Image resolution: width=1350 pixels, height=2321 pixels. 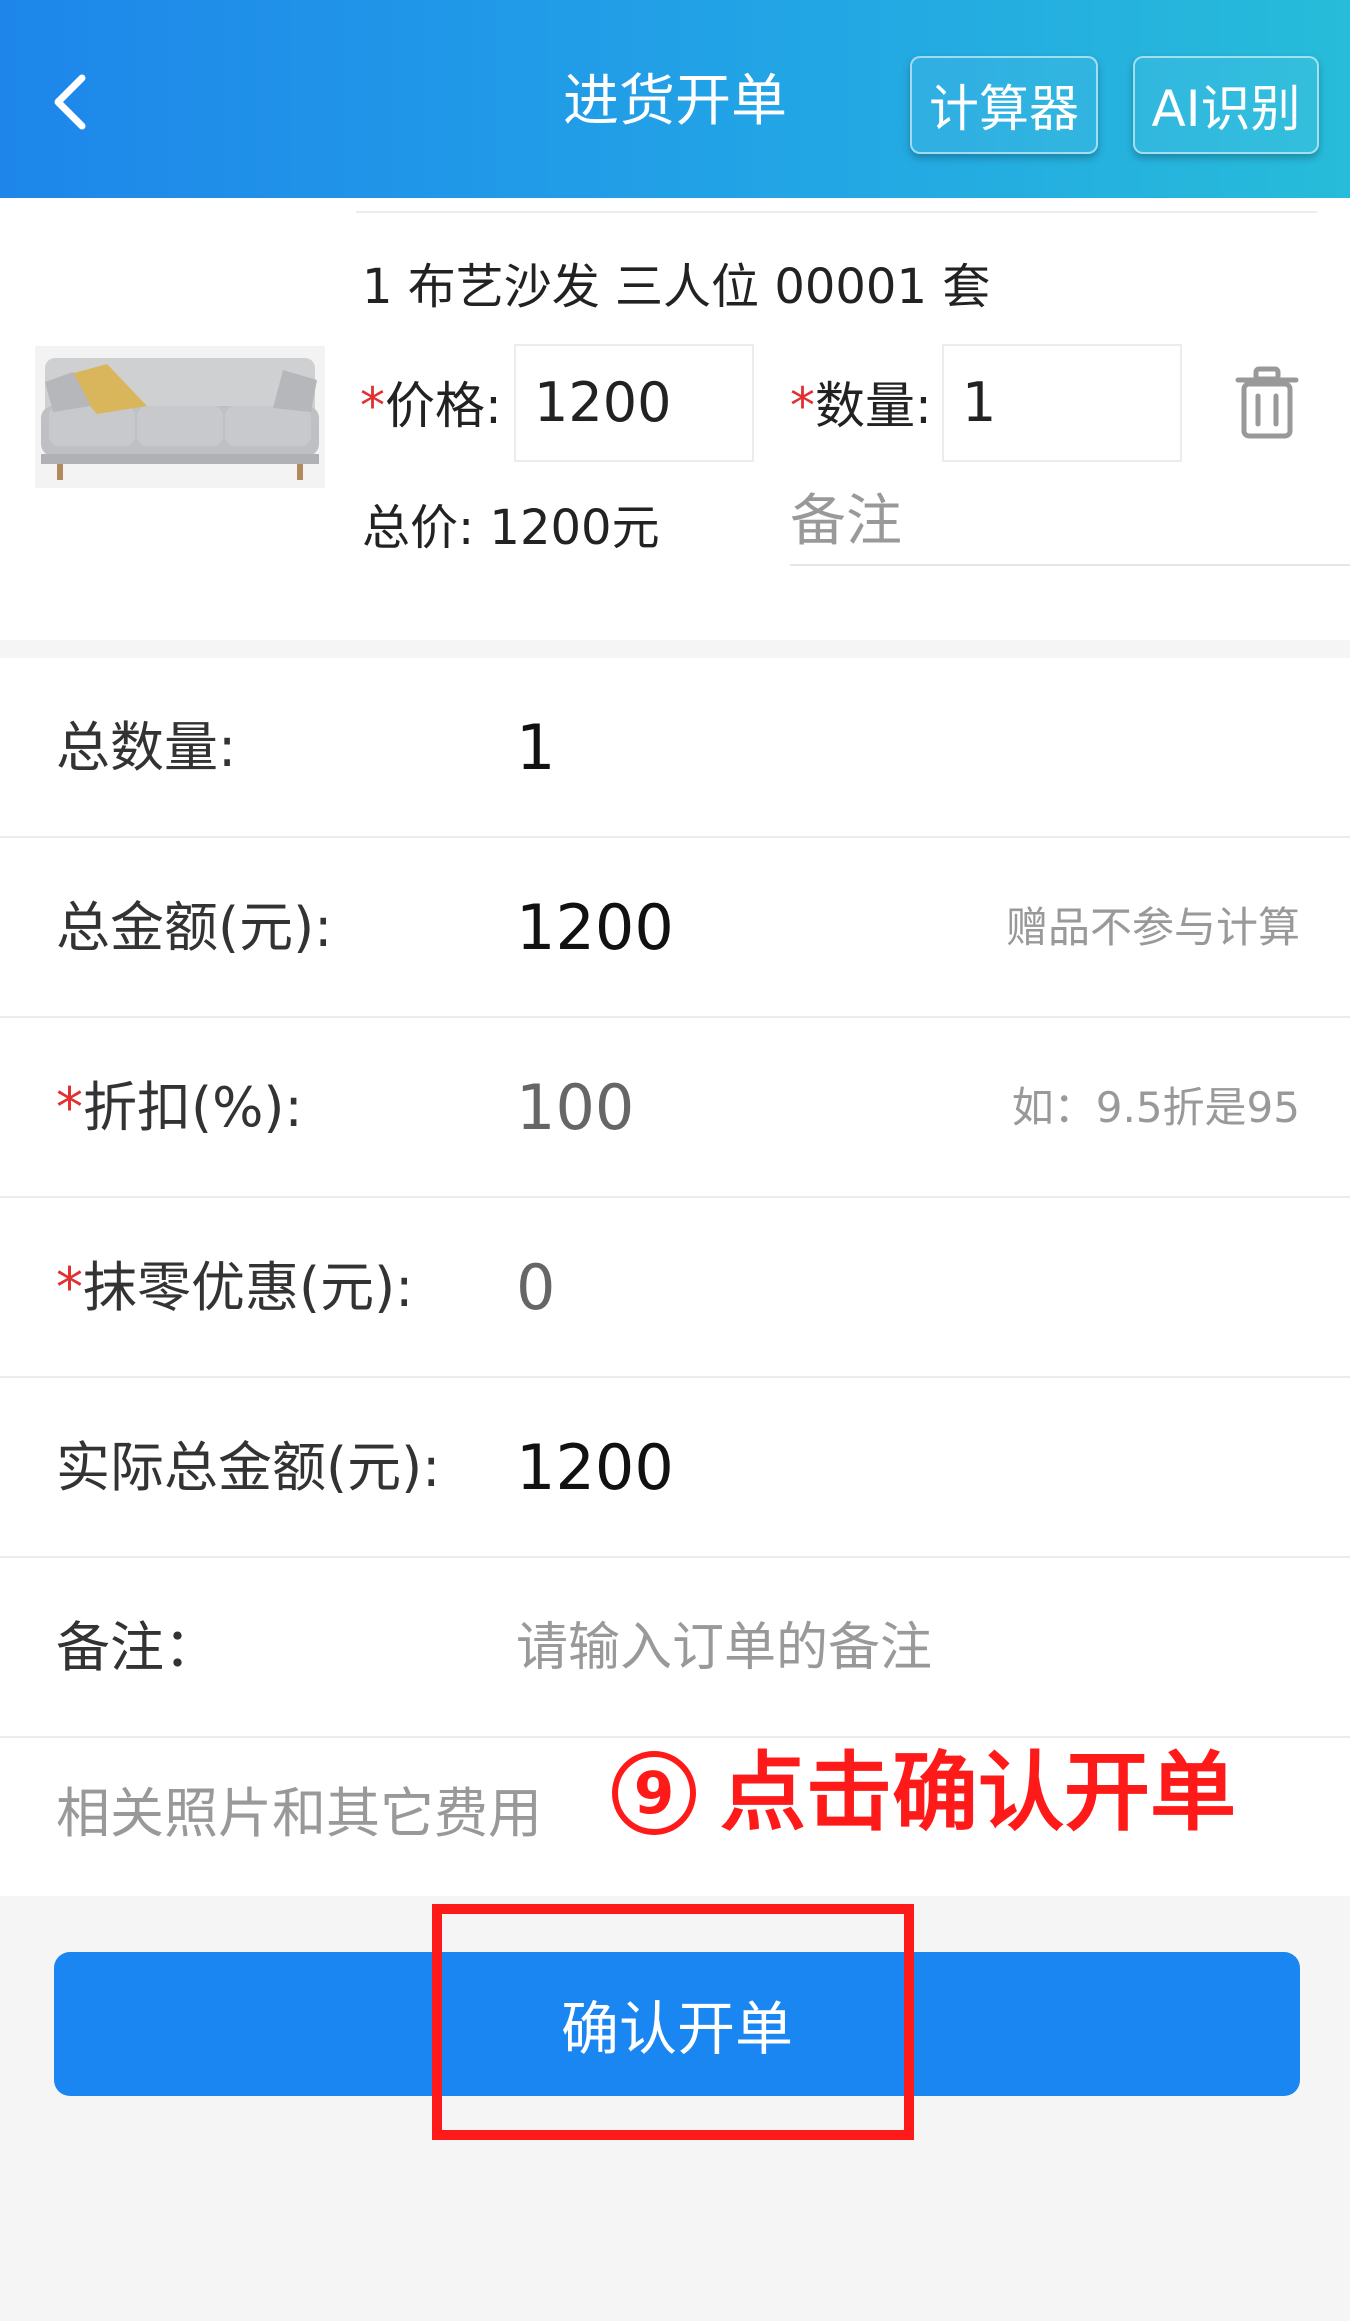 I want to click on order-remark-input: 请输入订单的备注, so click(x=724, y=1648).